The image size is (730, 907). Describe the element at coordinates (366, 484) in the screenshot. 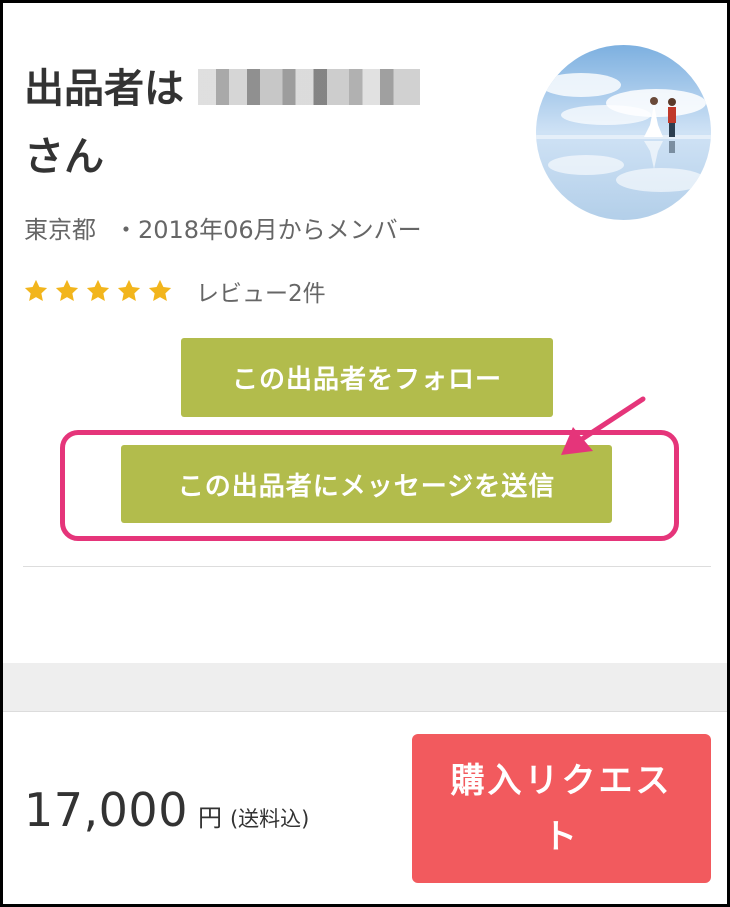

I see `message-seller-button: この出品者にメッセージを送信` at that location.